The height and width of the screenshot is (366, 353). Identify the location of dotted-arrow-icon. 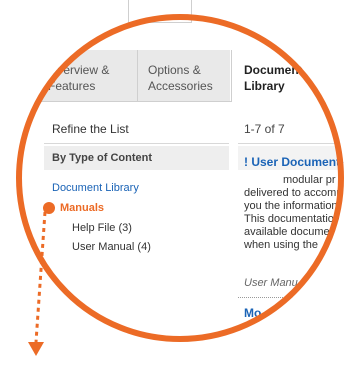
(37, 283).